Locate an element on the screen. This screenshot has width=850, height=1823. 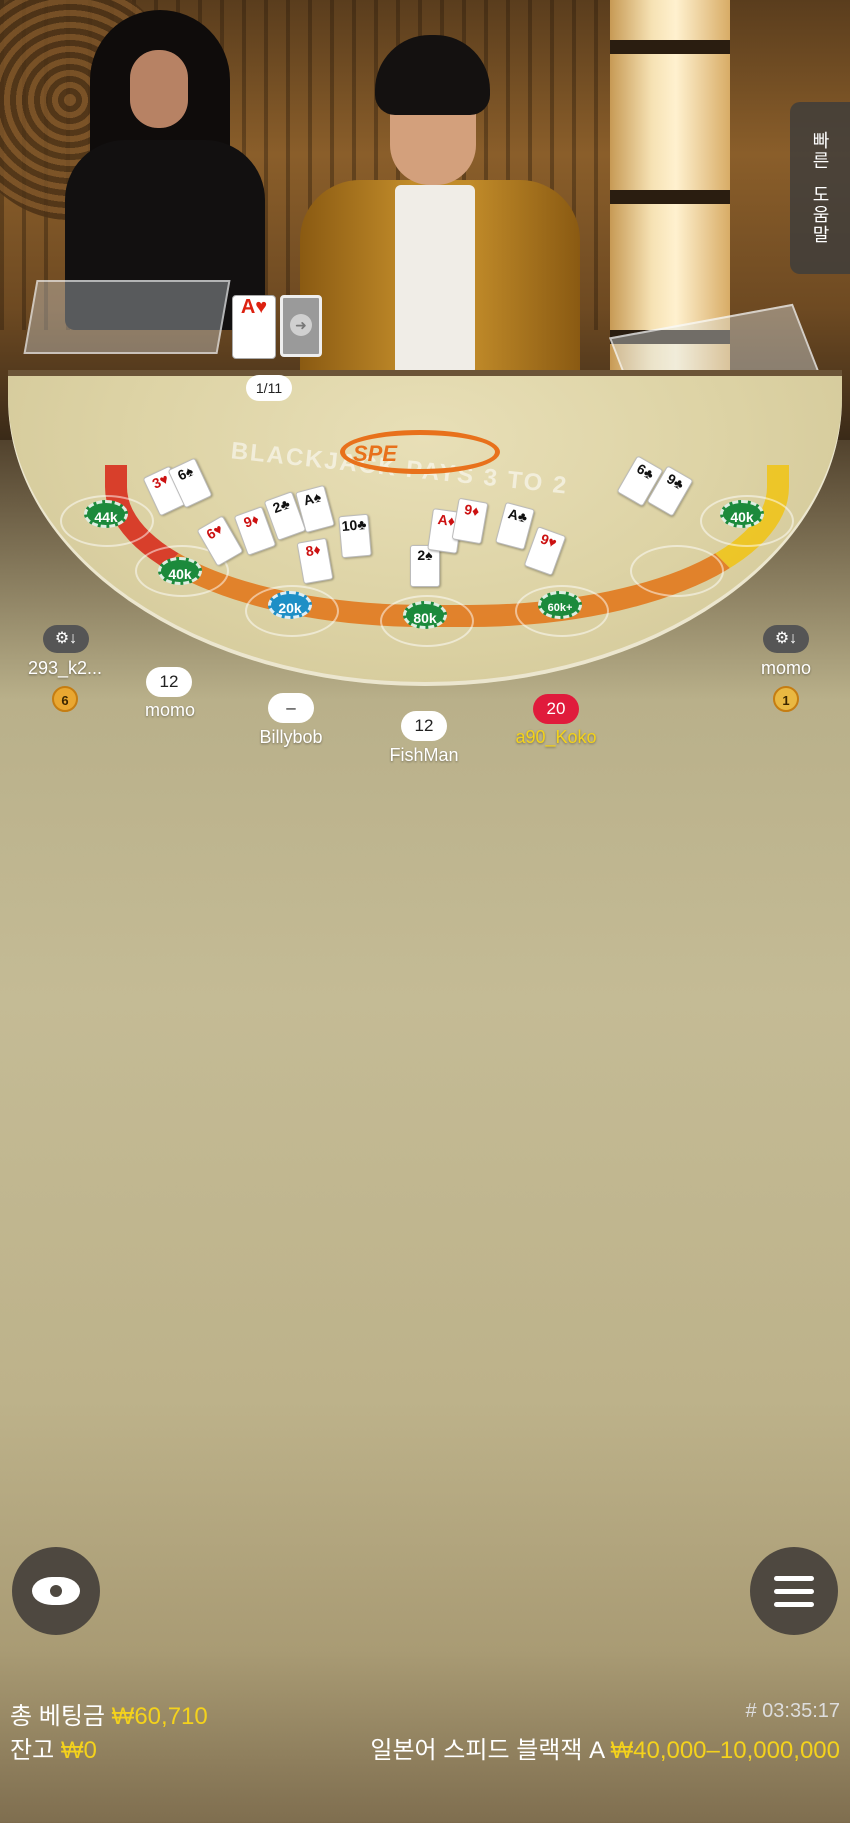
table-name: 일본어 스피드 블랙잭 A is located at coordinates (487, 1750).